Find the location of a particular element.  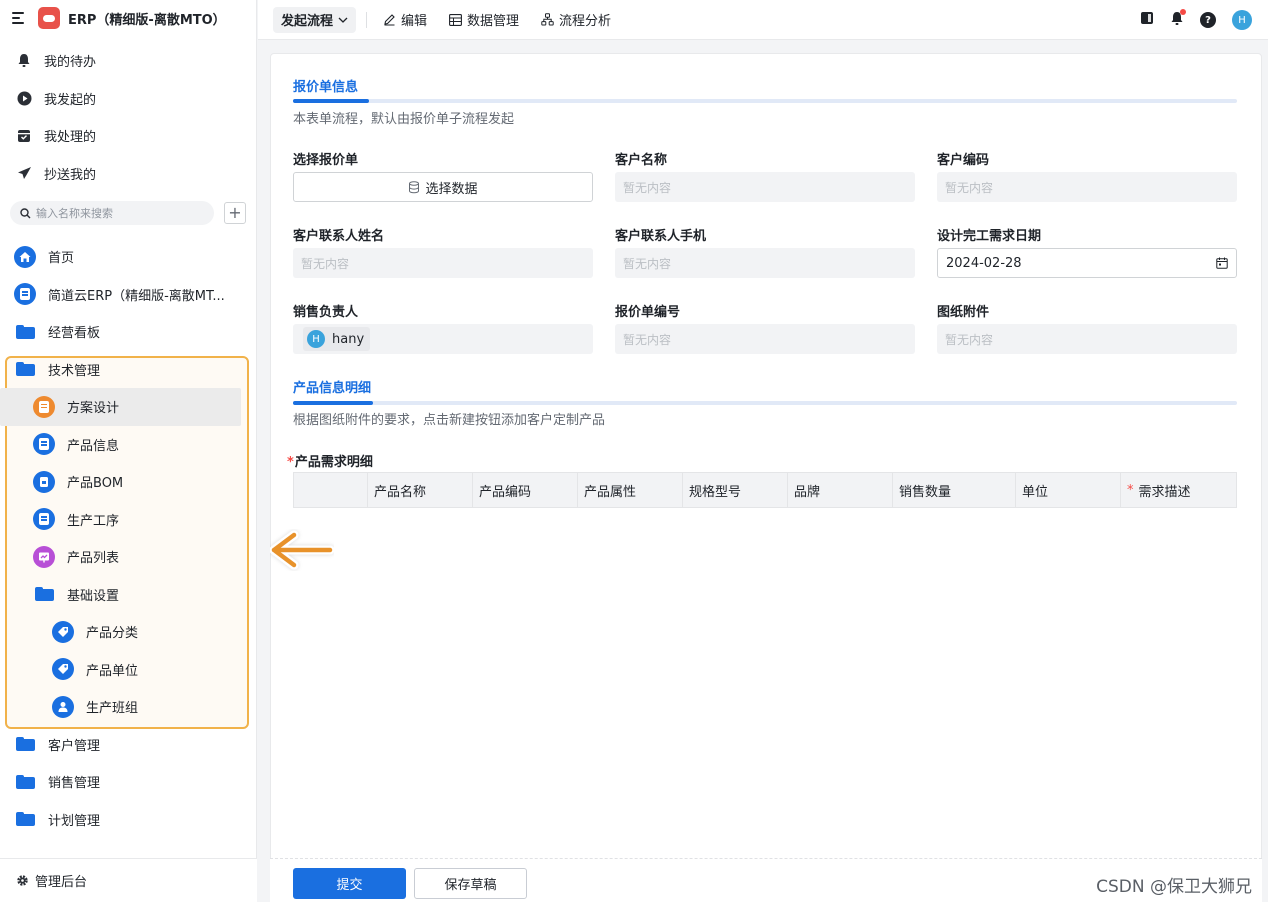

user-avatar: H is located at coordinates (1242, 20).